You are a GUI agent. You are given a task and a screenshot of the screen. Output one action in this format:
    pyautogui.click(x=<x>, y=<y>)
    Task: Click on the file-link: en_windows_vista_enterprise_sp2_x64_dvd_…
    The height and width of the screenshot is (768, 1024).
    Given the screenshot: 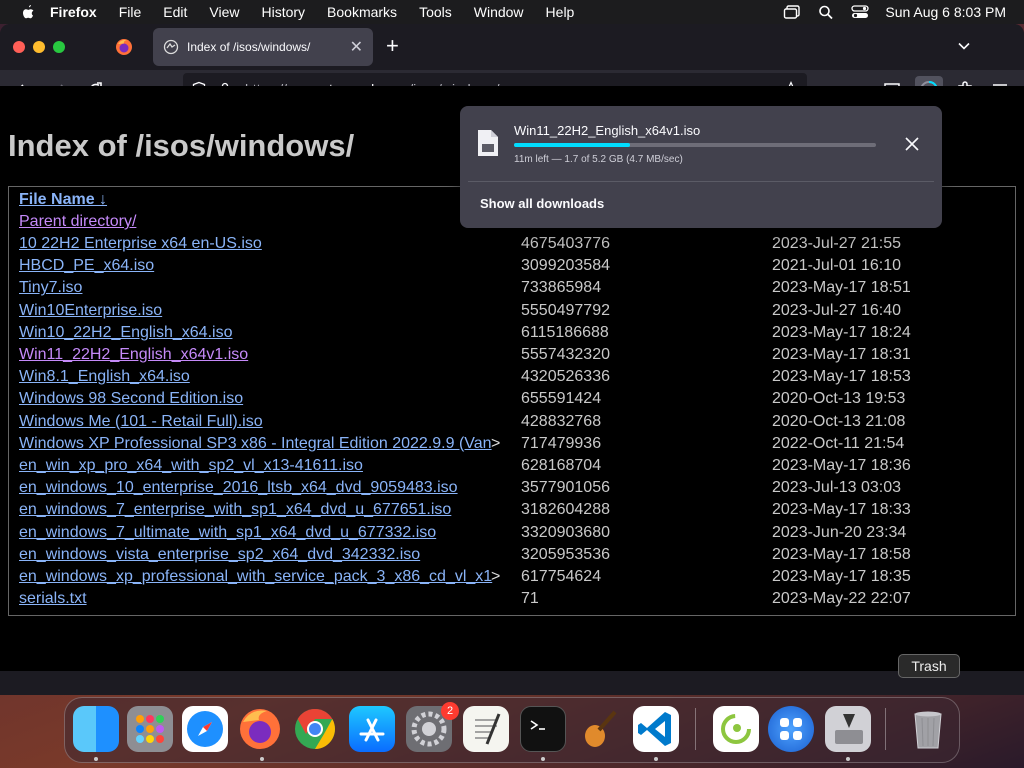 What is the action you would take?
    pyautogui.click(x=261, y=555)
    